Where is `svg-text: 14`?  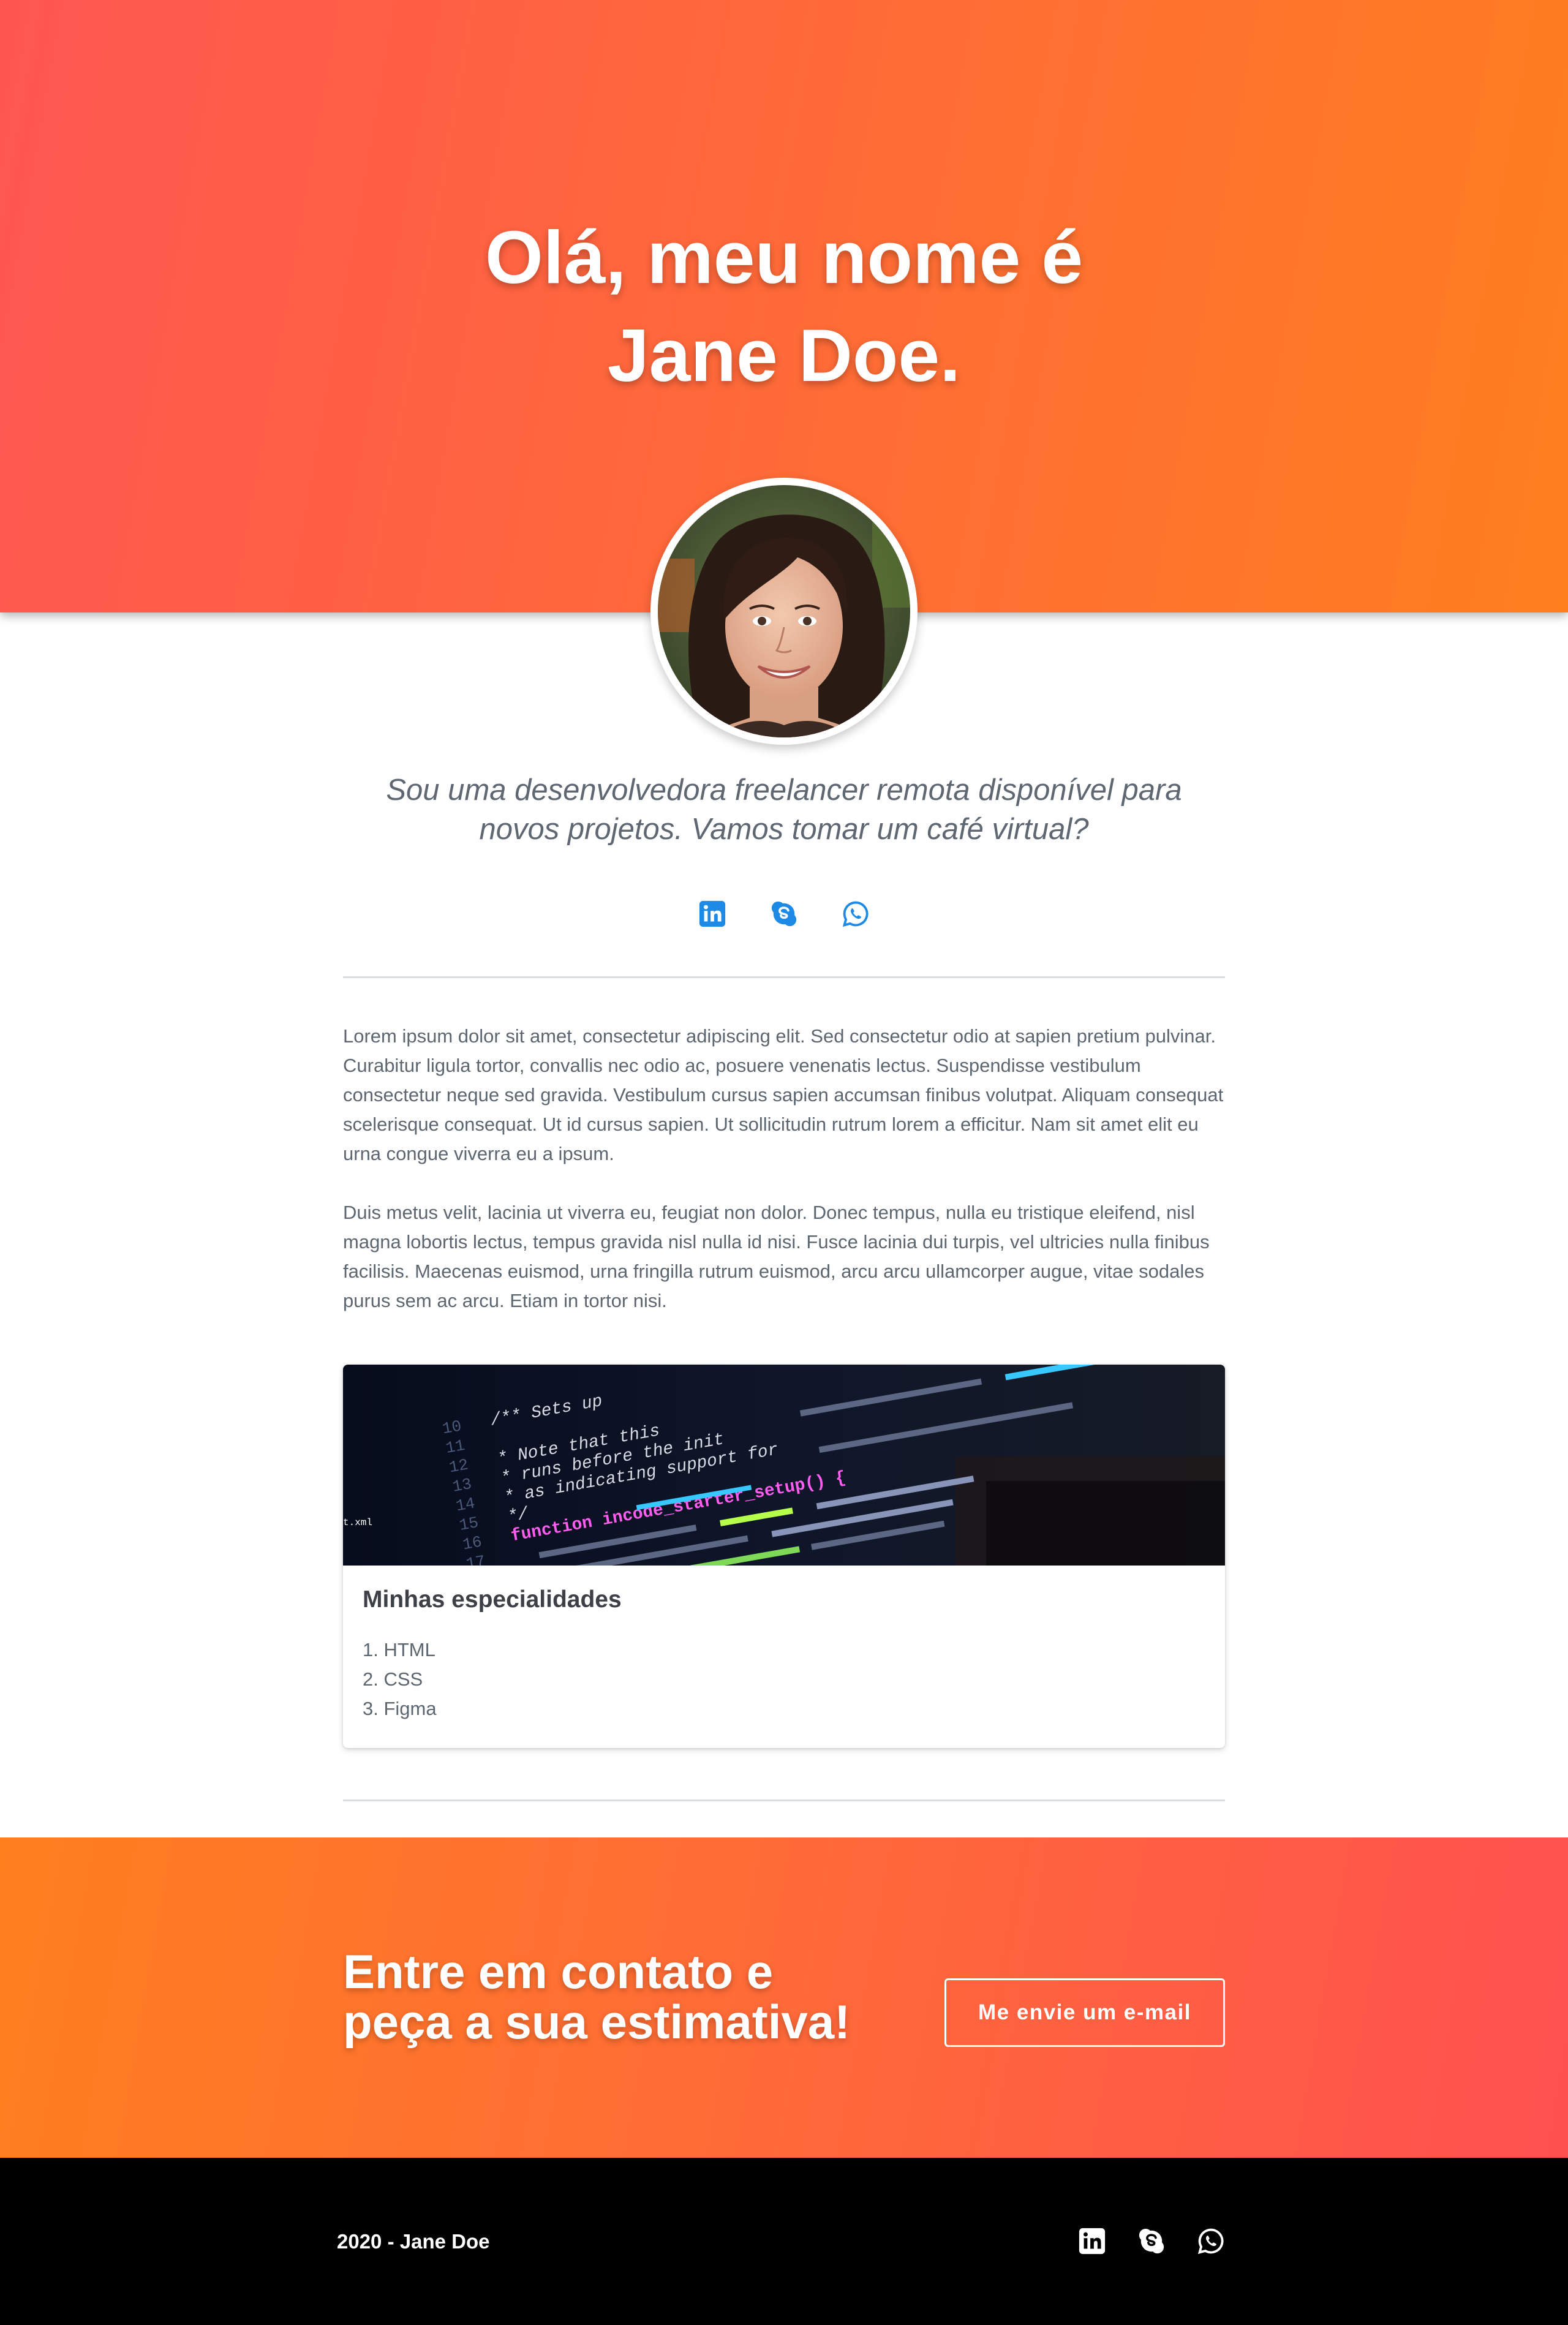
svg-text: 14 is located at coordinates (466, 1504).